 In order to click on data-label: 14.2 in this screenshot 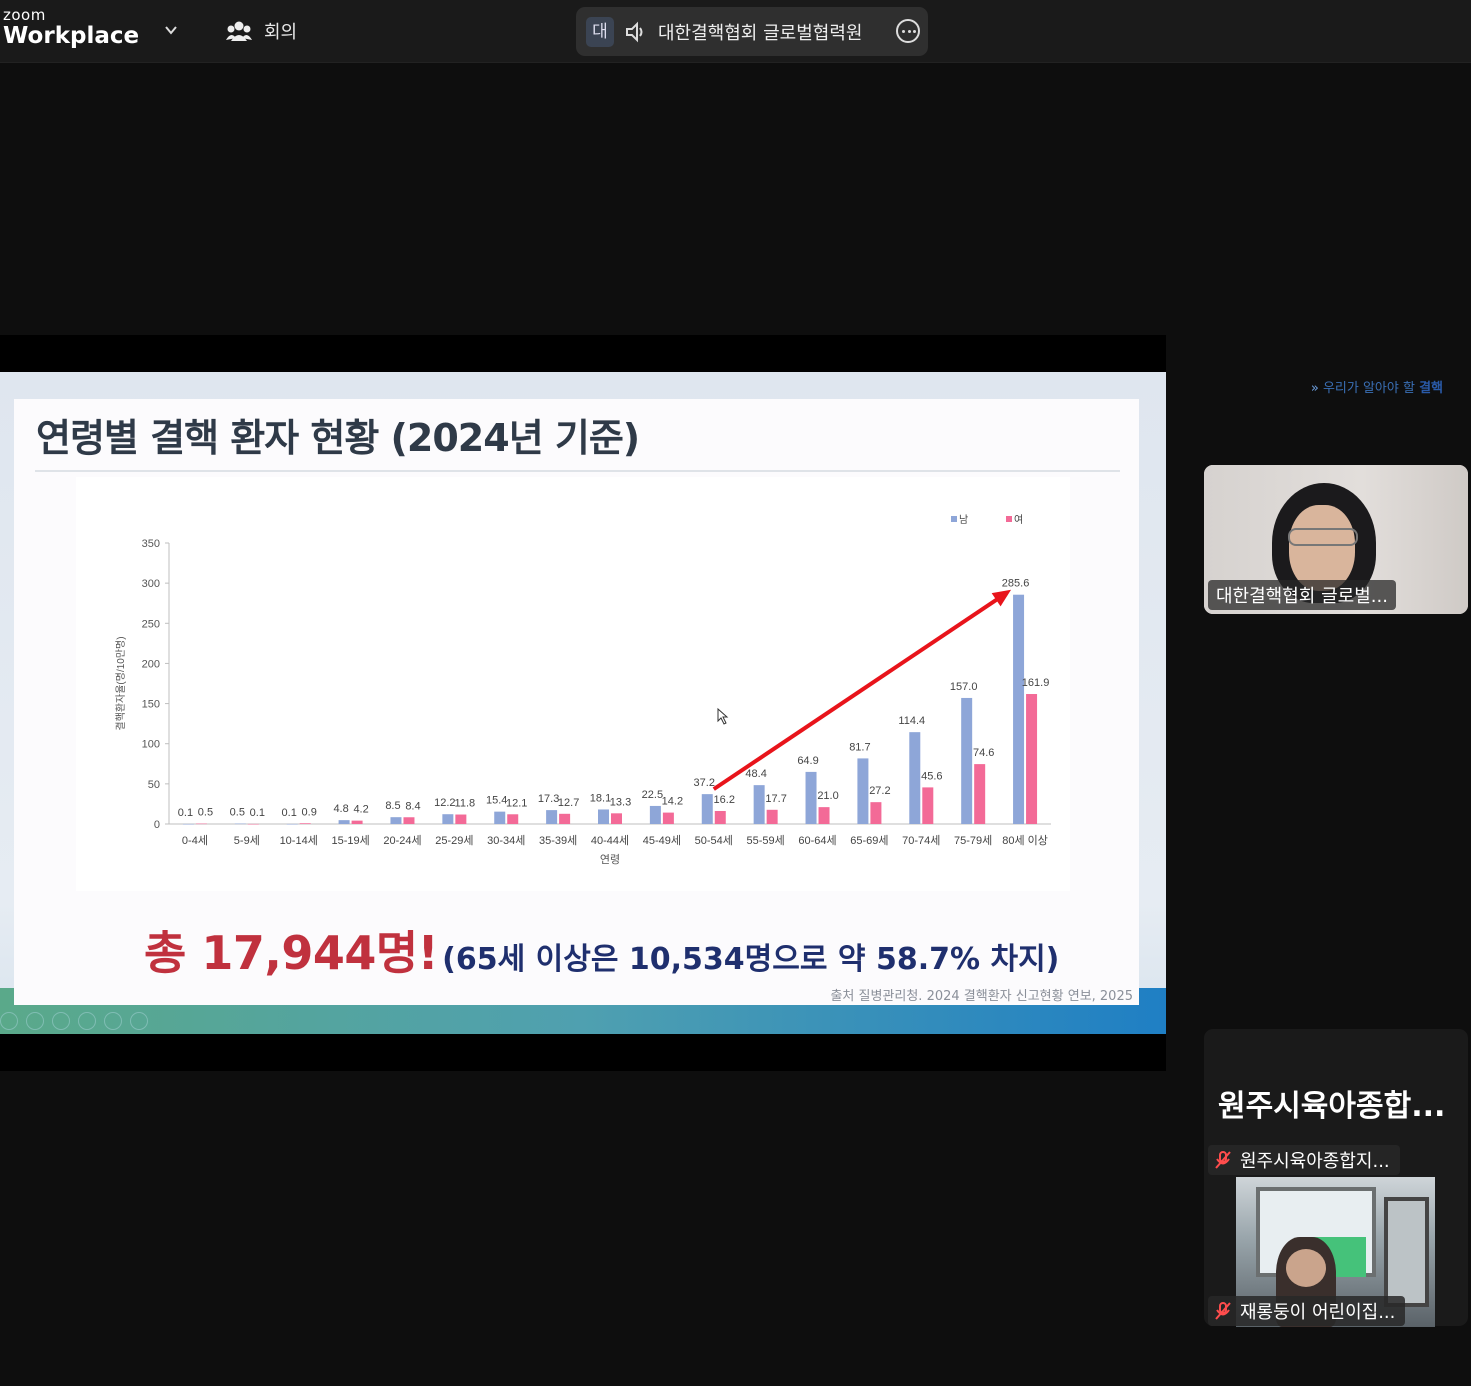, I will do `click(672, 802)`.